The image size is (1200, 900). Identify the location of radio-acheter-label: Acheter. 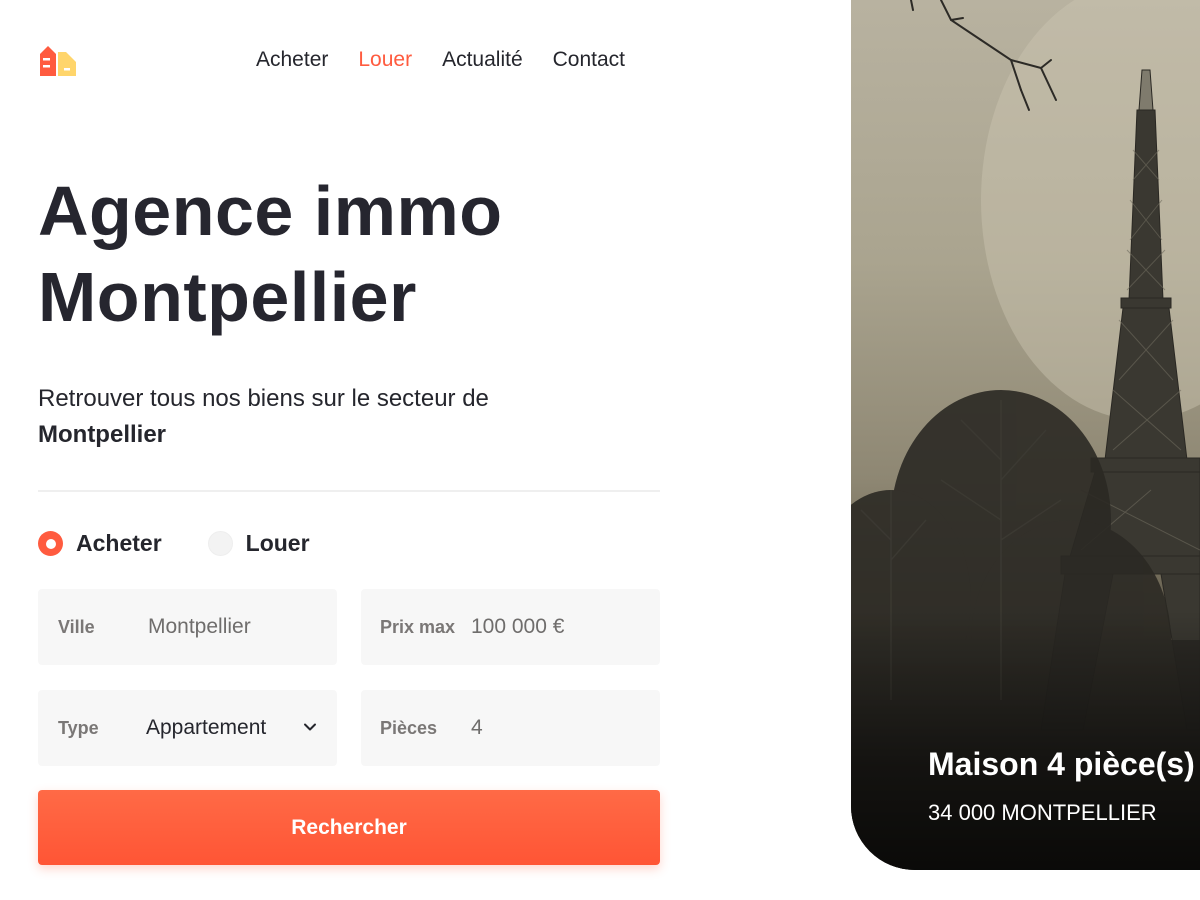
(119, 543).